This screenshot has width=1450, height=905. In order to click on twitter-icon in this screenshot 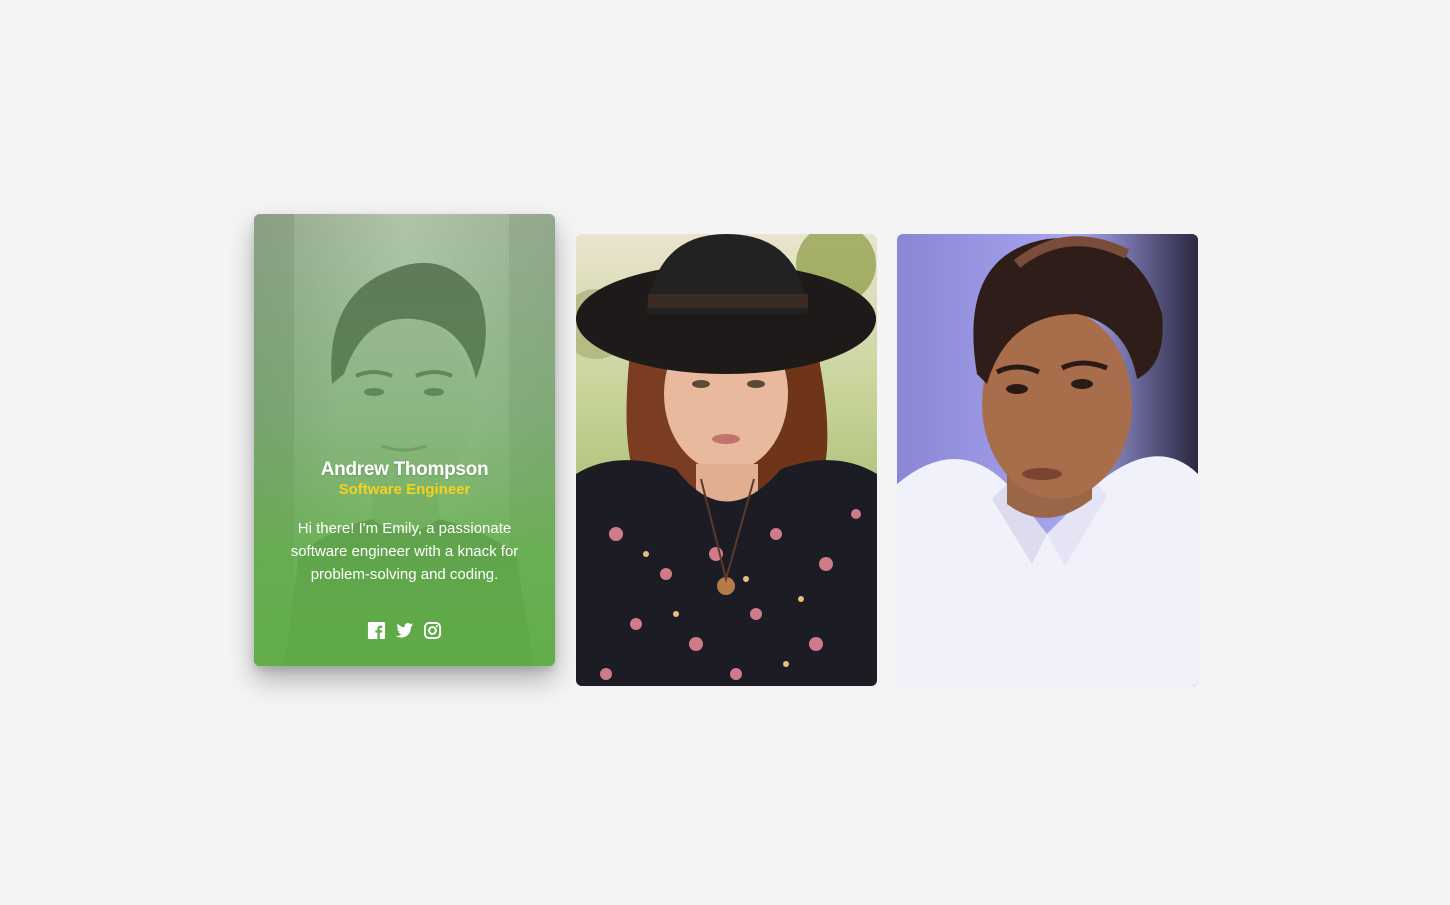, I will do `click(404, 630)`.